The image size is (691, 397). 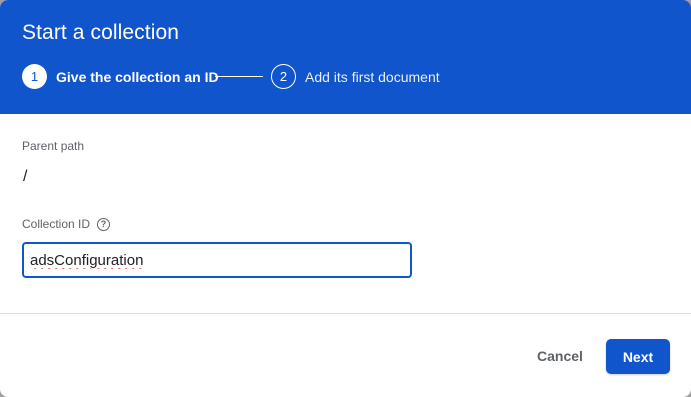 I want to click on parent-path-label-text: Parent path, so click(x=53, y=146).